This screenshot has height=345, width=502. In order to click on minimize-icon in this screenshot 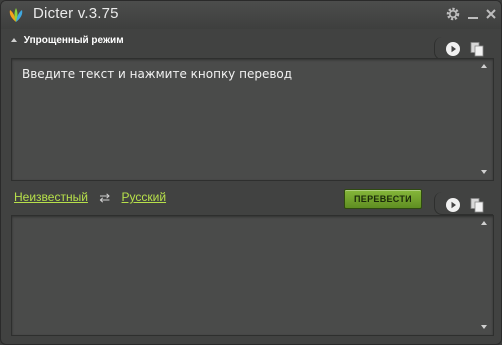, I will do `click(473, 14)`.